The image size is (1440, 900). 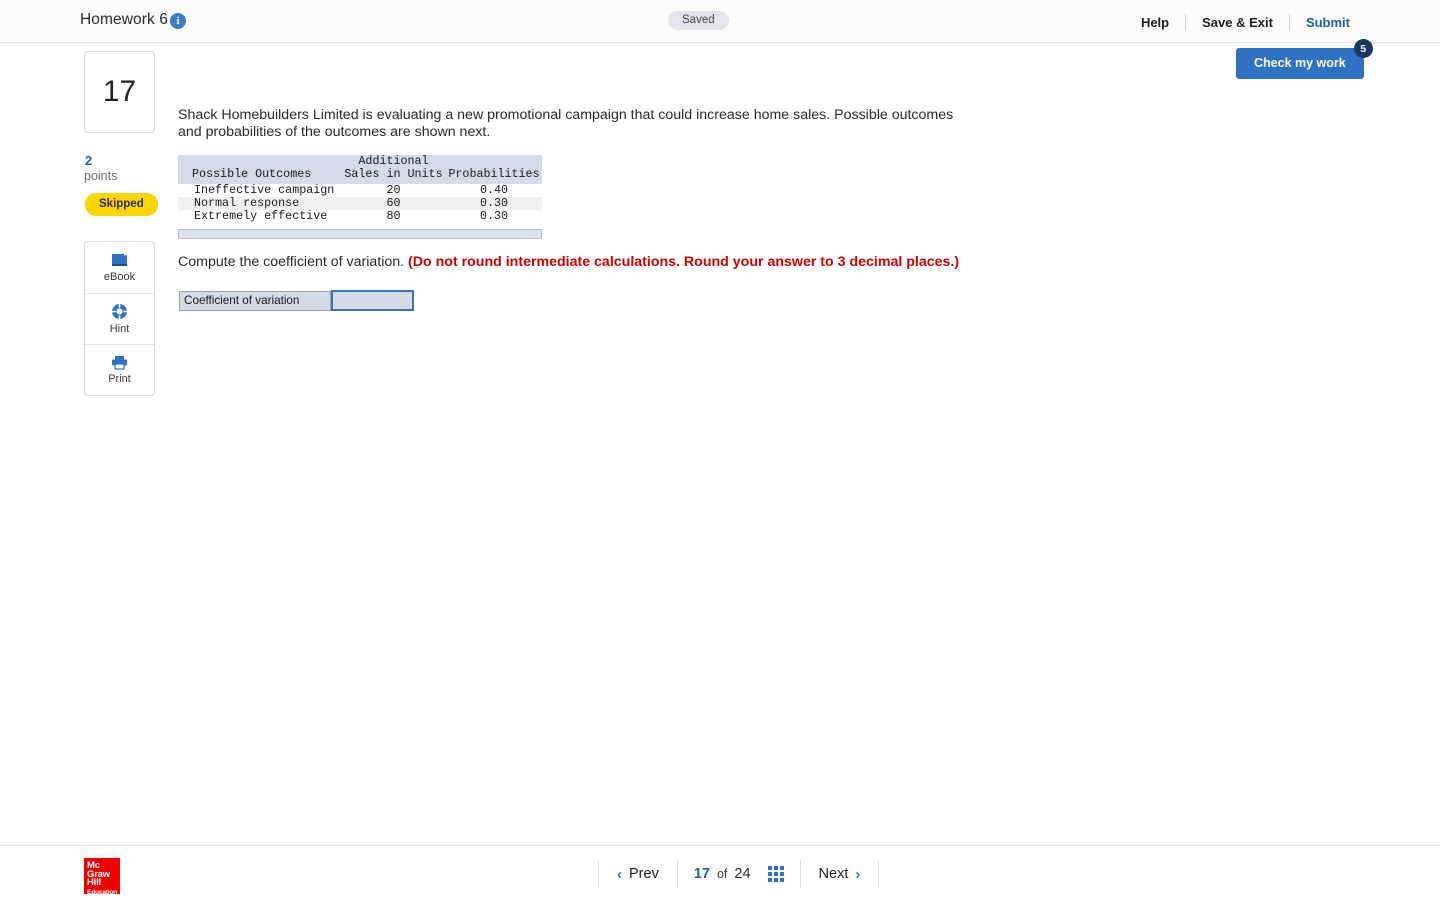 I want to click on page-indicator: 17 of 24, so click(x=739, y=874).